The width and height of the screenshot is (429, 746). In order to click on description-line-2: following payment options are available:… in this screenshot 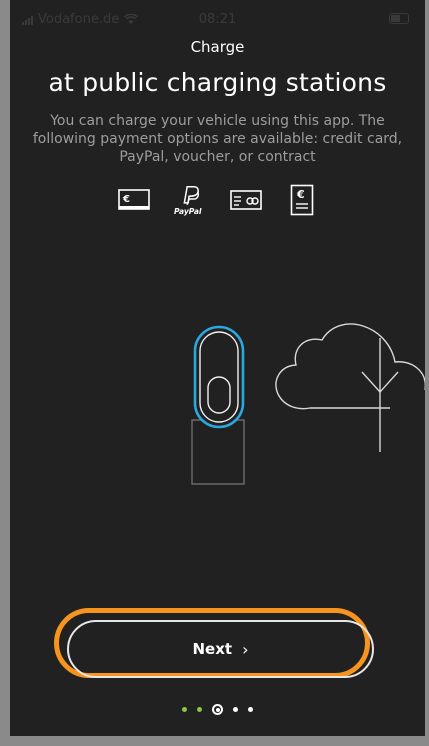, I will do `click(217, 139)`.